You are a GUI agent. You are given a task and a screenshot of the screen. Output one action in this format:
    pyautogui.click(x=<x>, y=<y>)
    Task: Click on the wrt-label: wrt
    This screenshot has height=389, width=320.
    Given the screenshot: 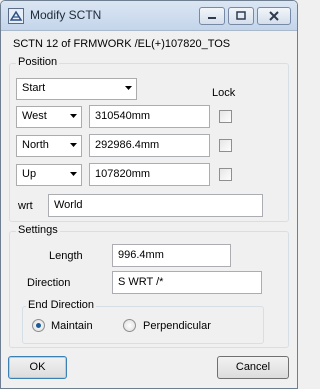 What is the action you would take?
    pyautogui.click(x=25, y=206)
    